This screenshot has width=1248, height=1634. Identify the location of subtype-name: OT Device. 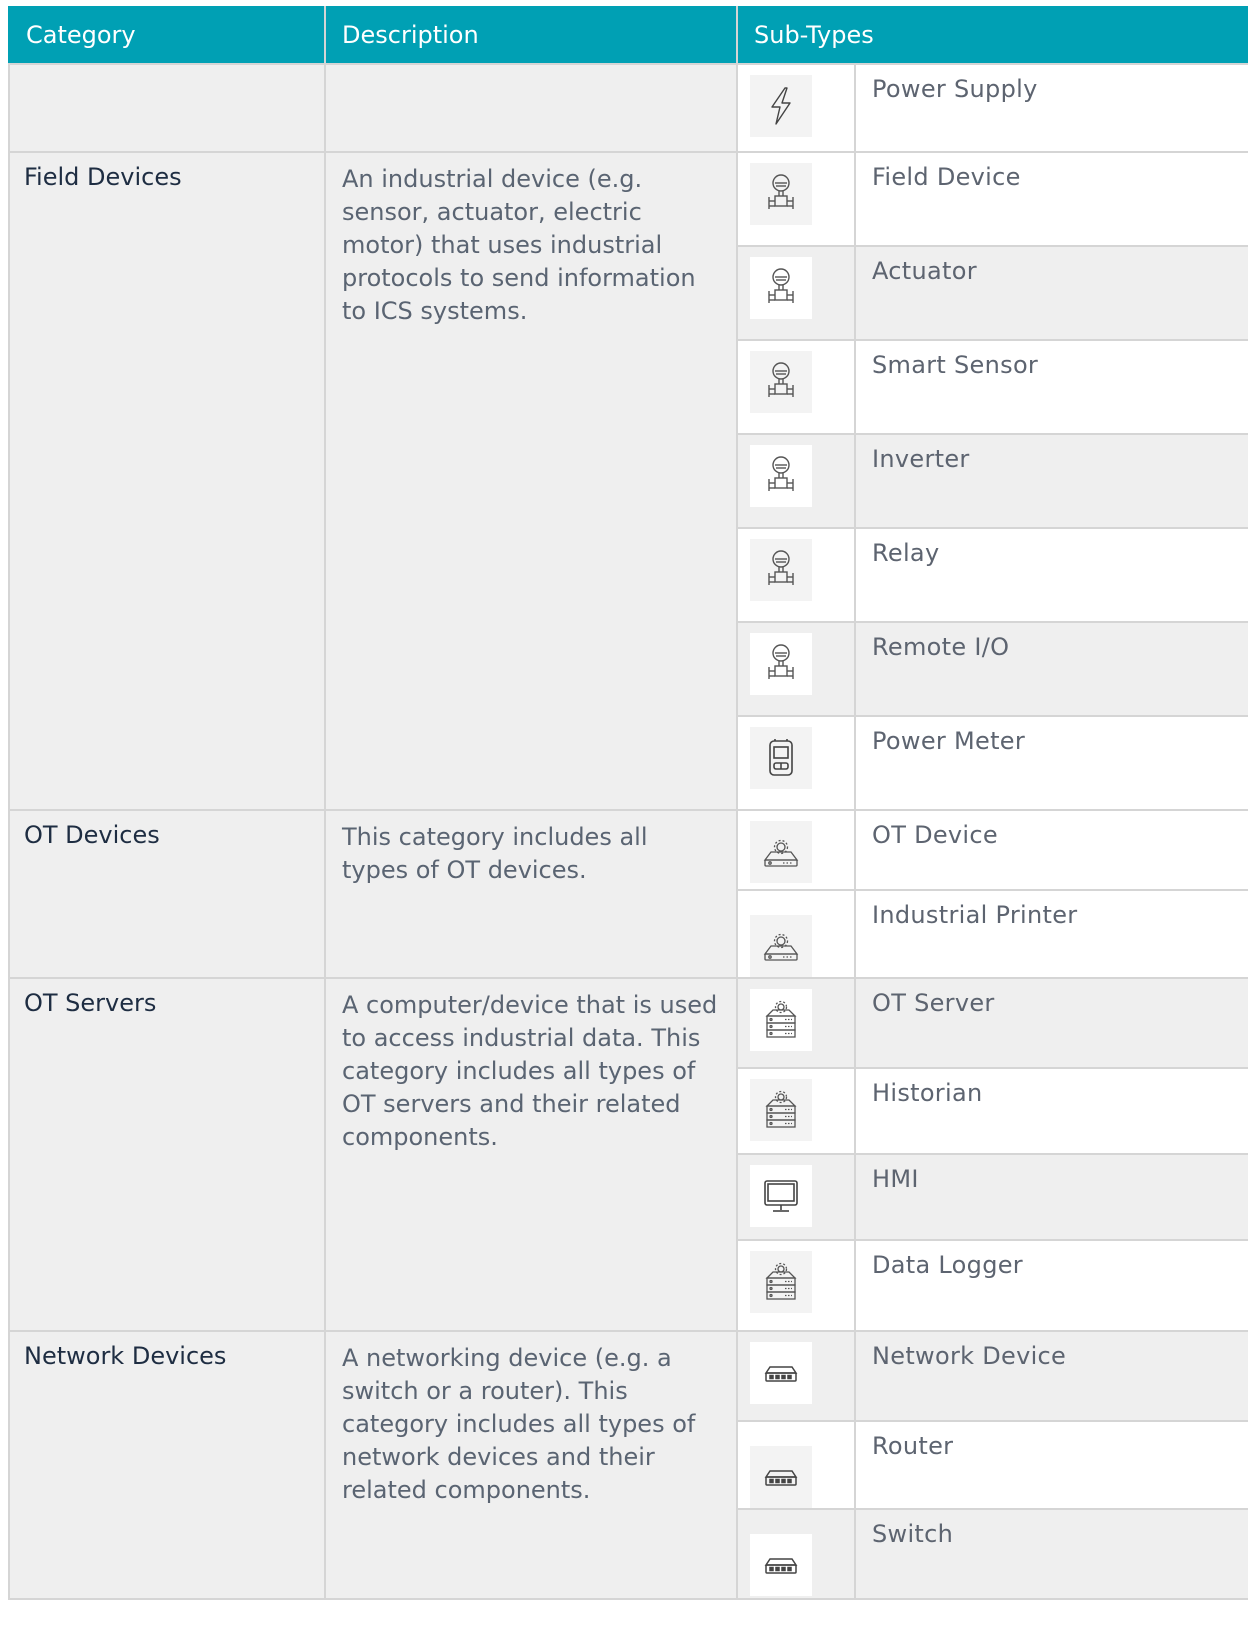
(1050, 850).